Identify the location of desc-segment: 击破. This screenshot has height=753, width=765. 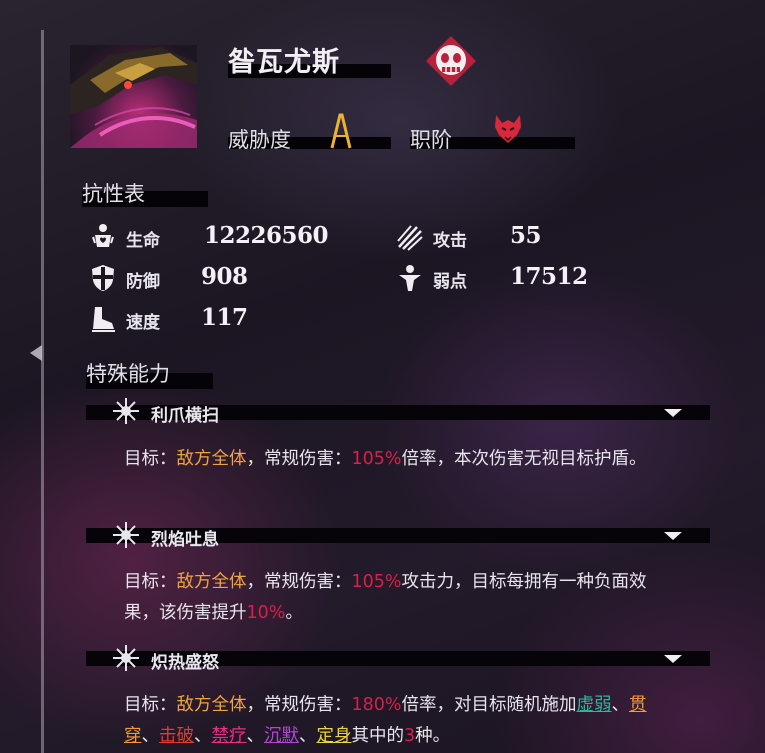
(176, 736).